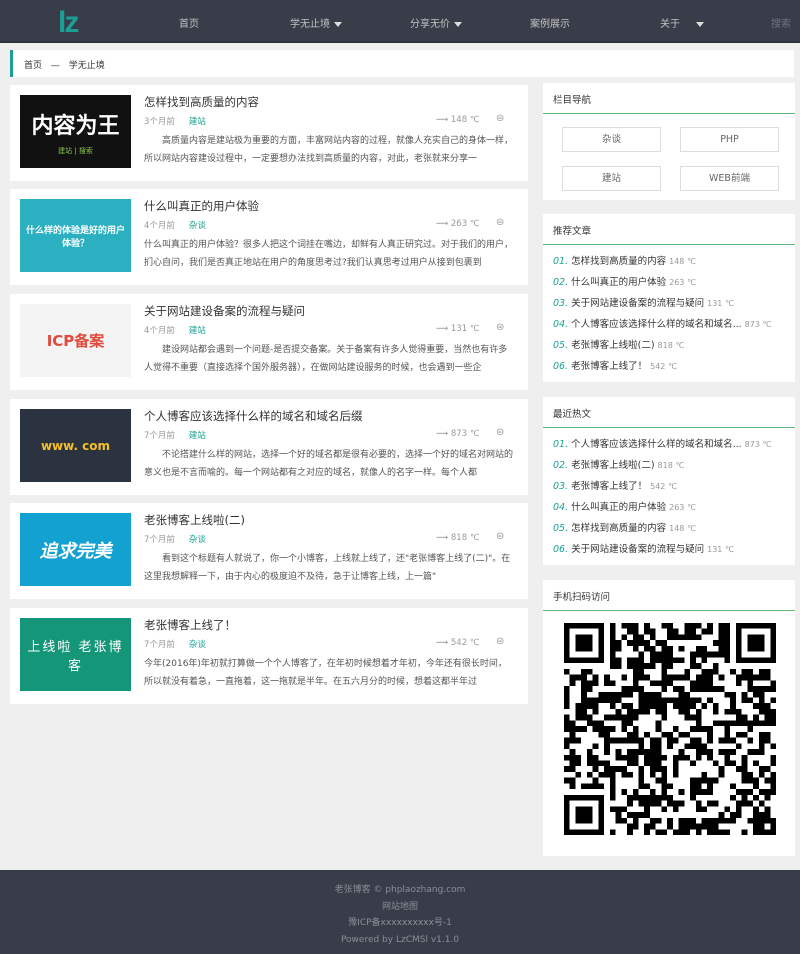 This screenshot has width=800, height=954. Describe the element at coordinates (619, 261) in the screenshot. I see `article-link-title: 怎样找到高质量的内容` at that location.